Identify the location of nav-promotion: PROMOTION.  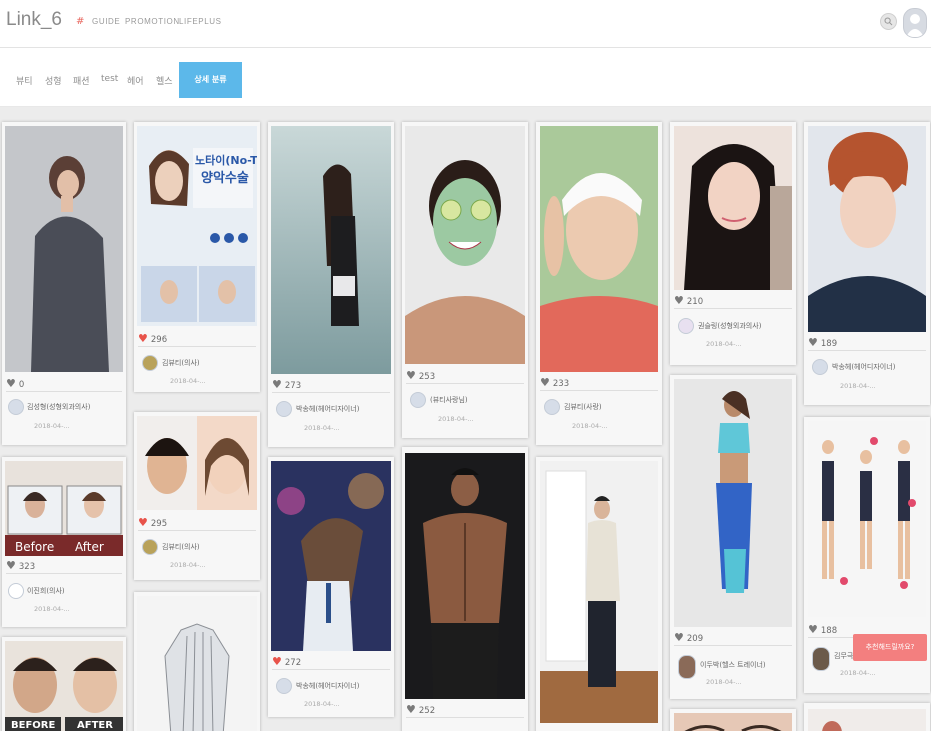
(152, 21).